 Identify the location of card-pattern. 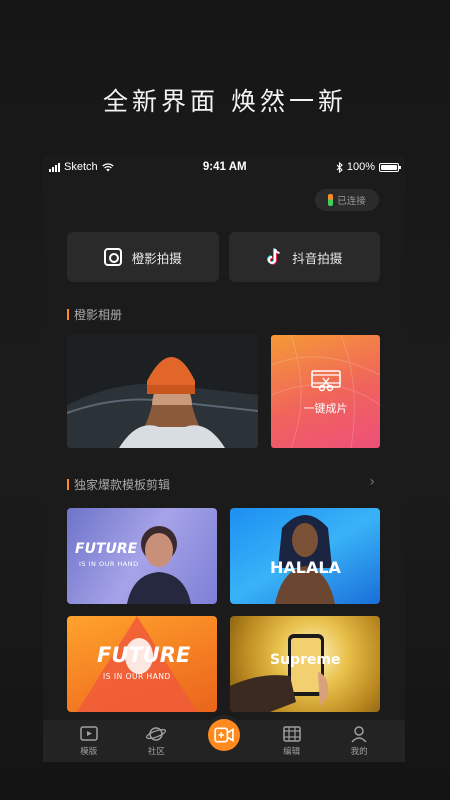
(325, 391).